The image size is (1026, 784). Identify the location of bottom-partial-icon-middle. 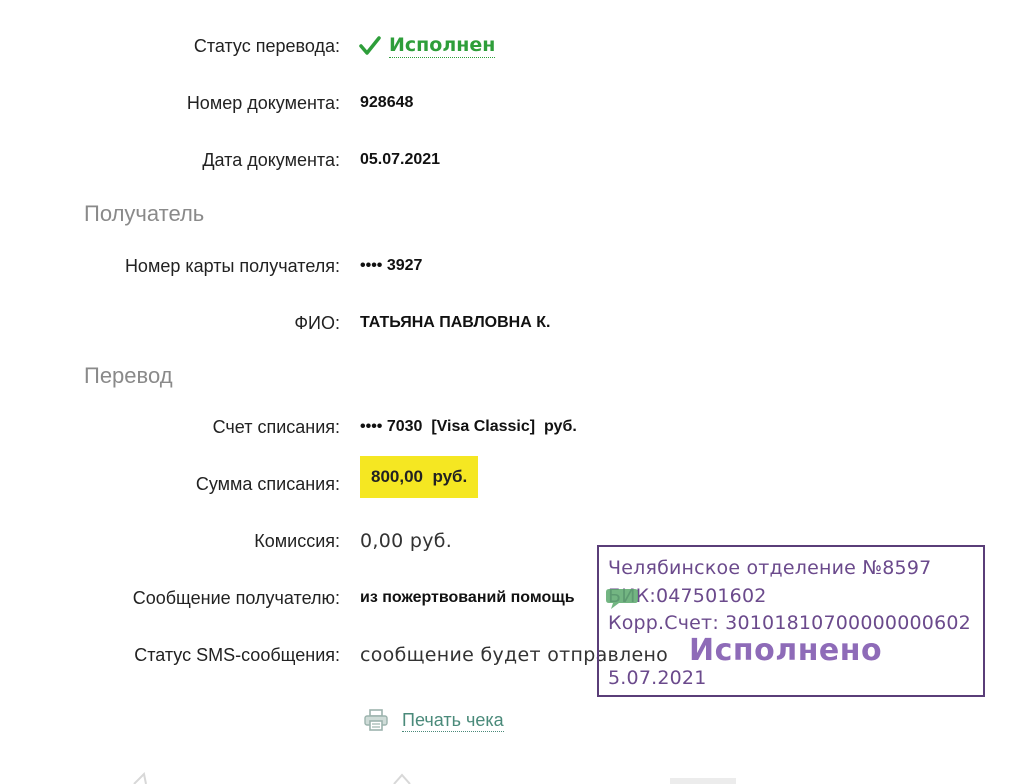
(402, 778).